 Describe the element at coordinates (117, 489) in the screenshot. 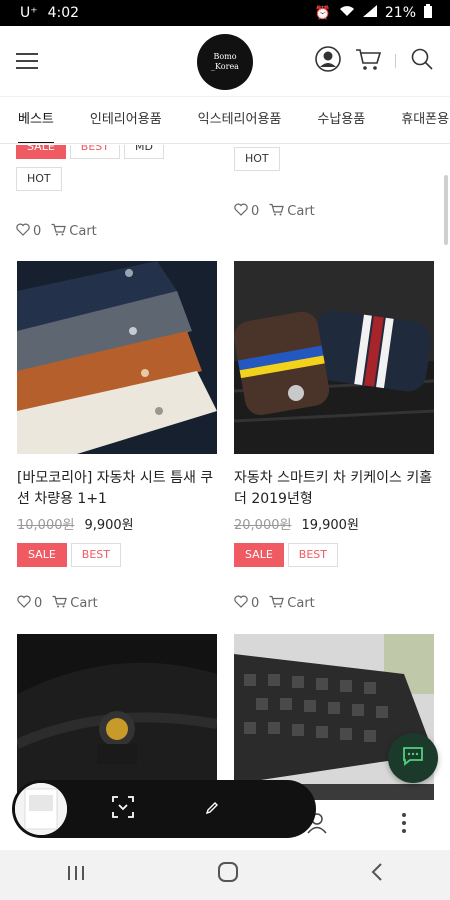

I see `product-title: [바모코리아] 자동차 시트 틈새 쿠션 차량용 1+1` at that location.